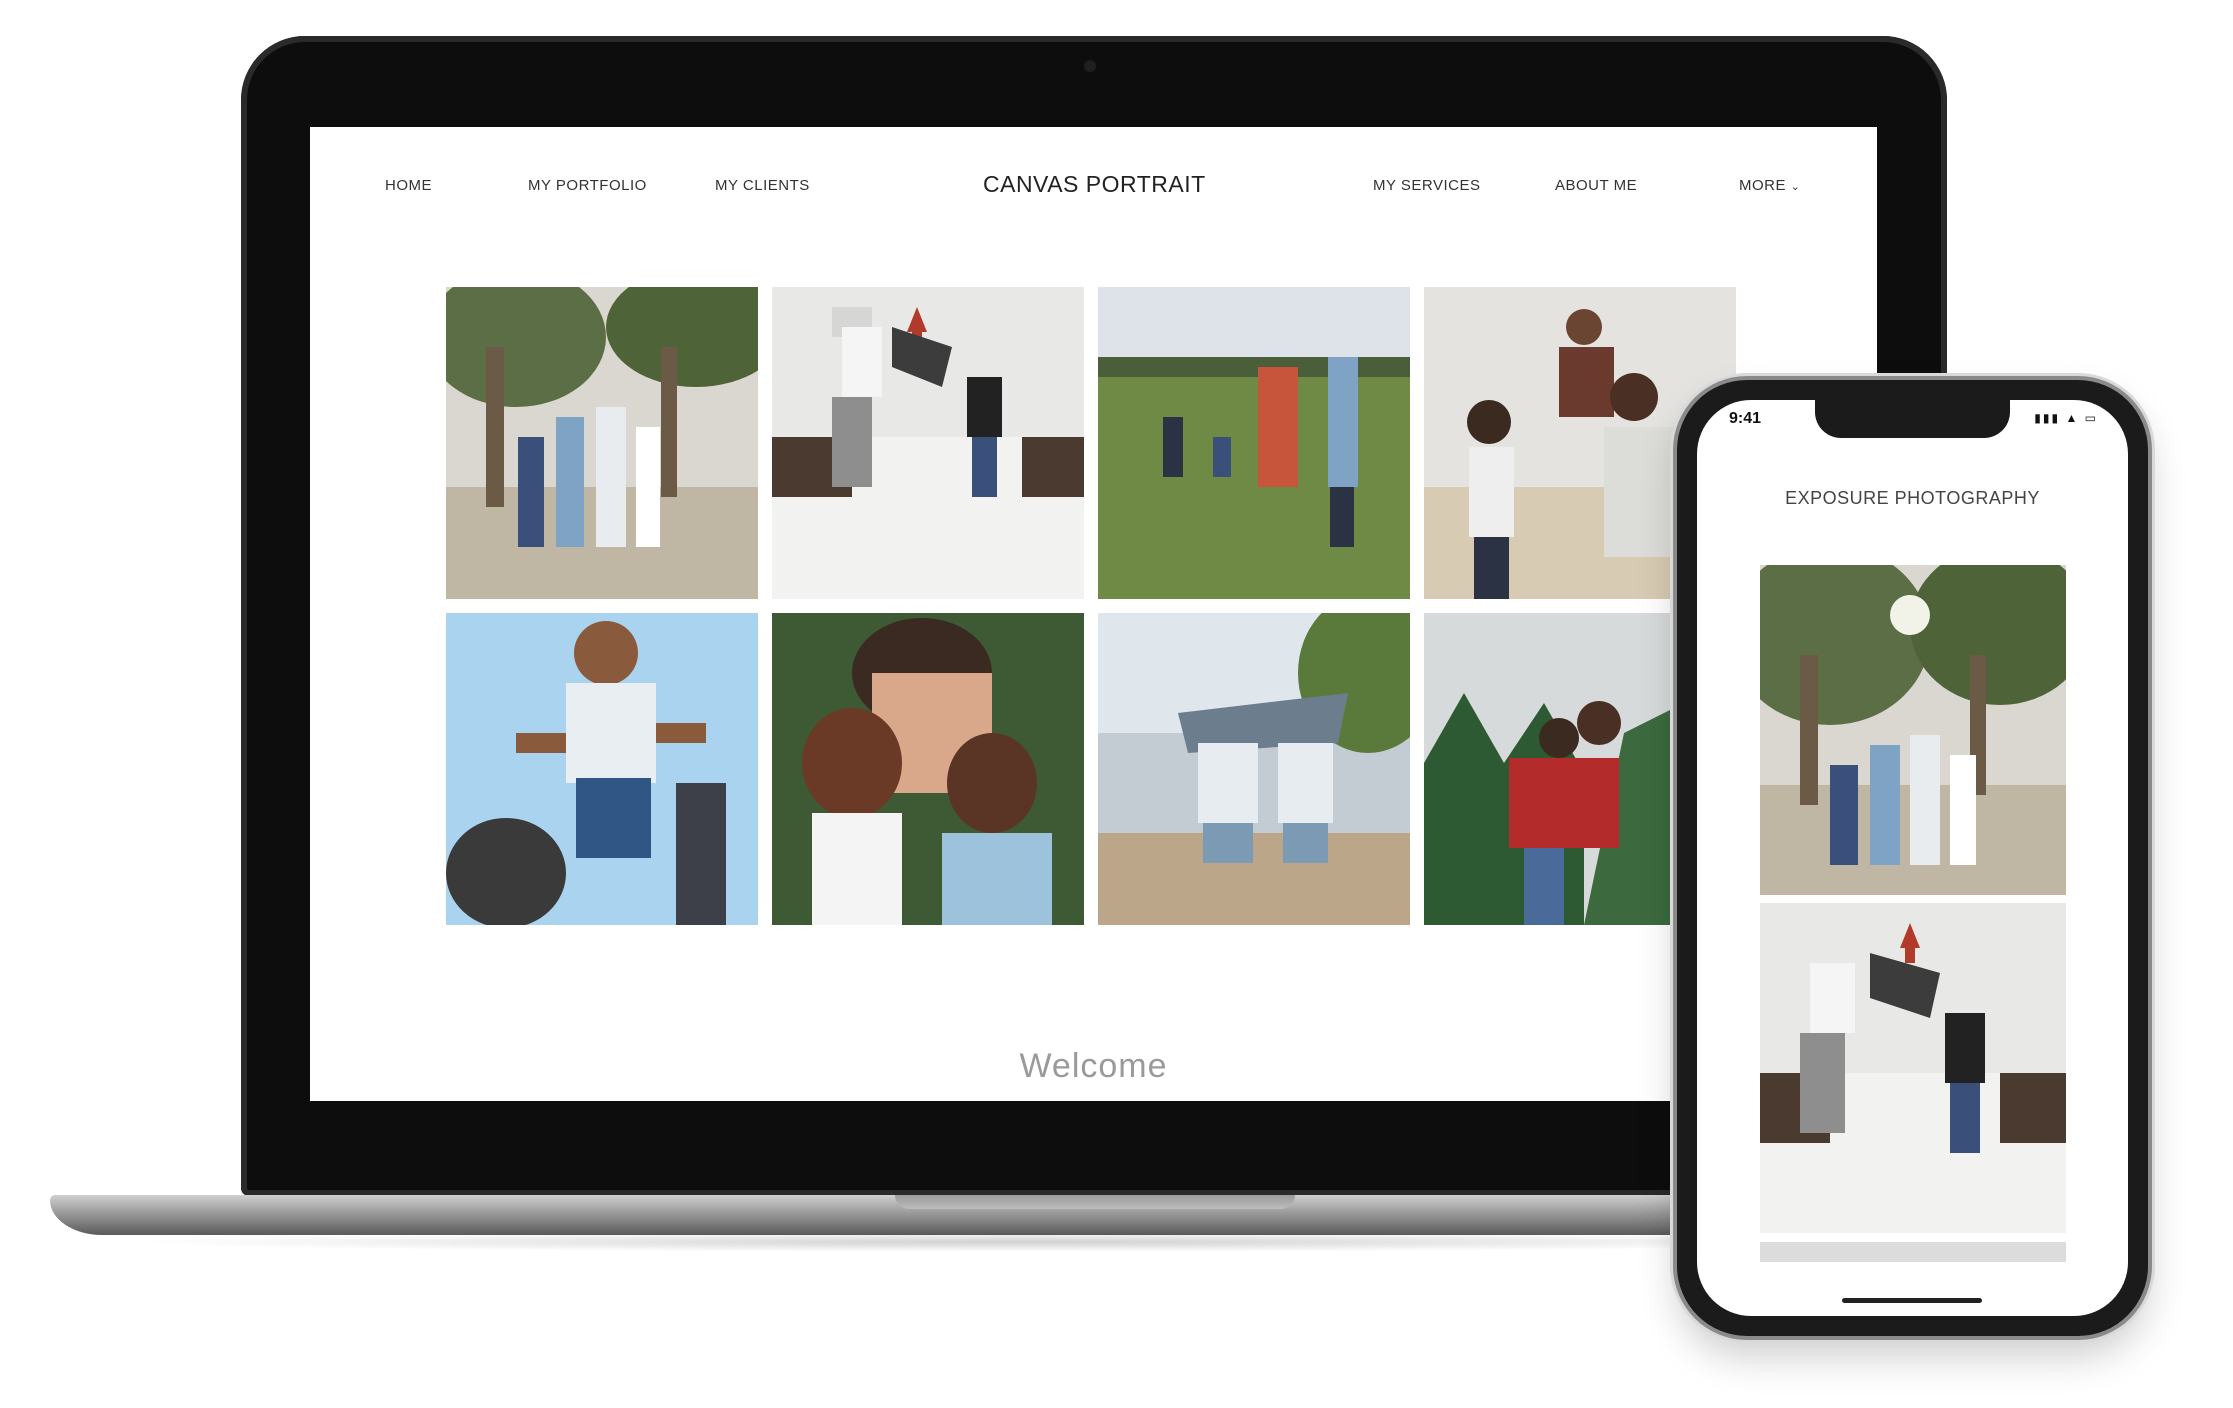 This screenshot has height=1408, width=2233. Describe the element at coordinates (1912, 1300) in the screenshot. I see `home-indicator` at that location.